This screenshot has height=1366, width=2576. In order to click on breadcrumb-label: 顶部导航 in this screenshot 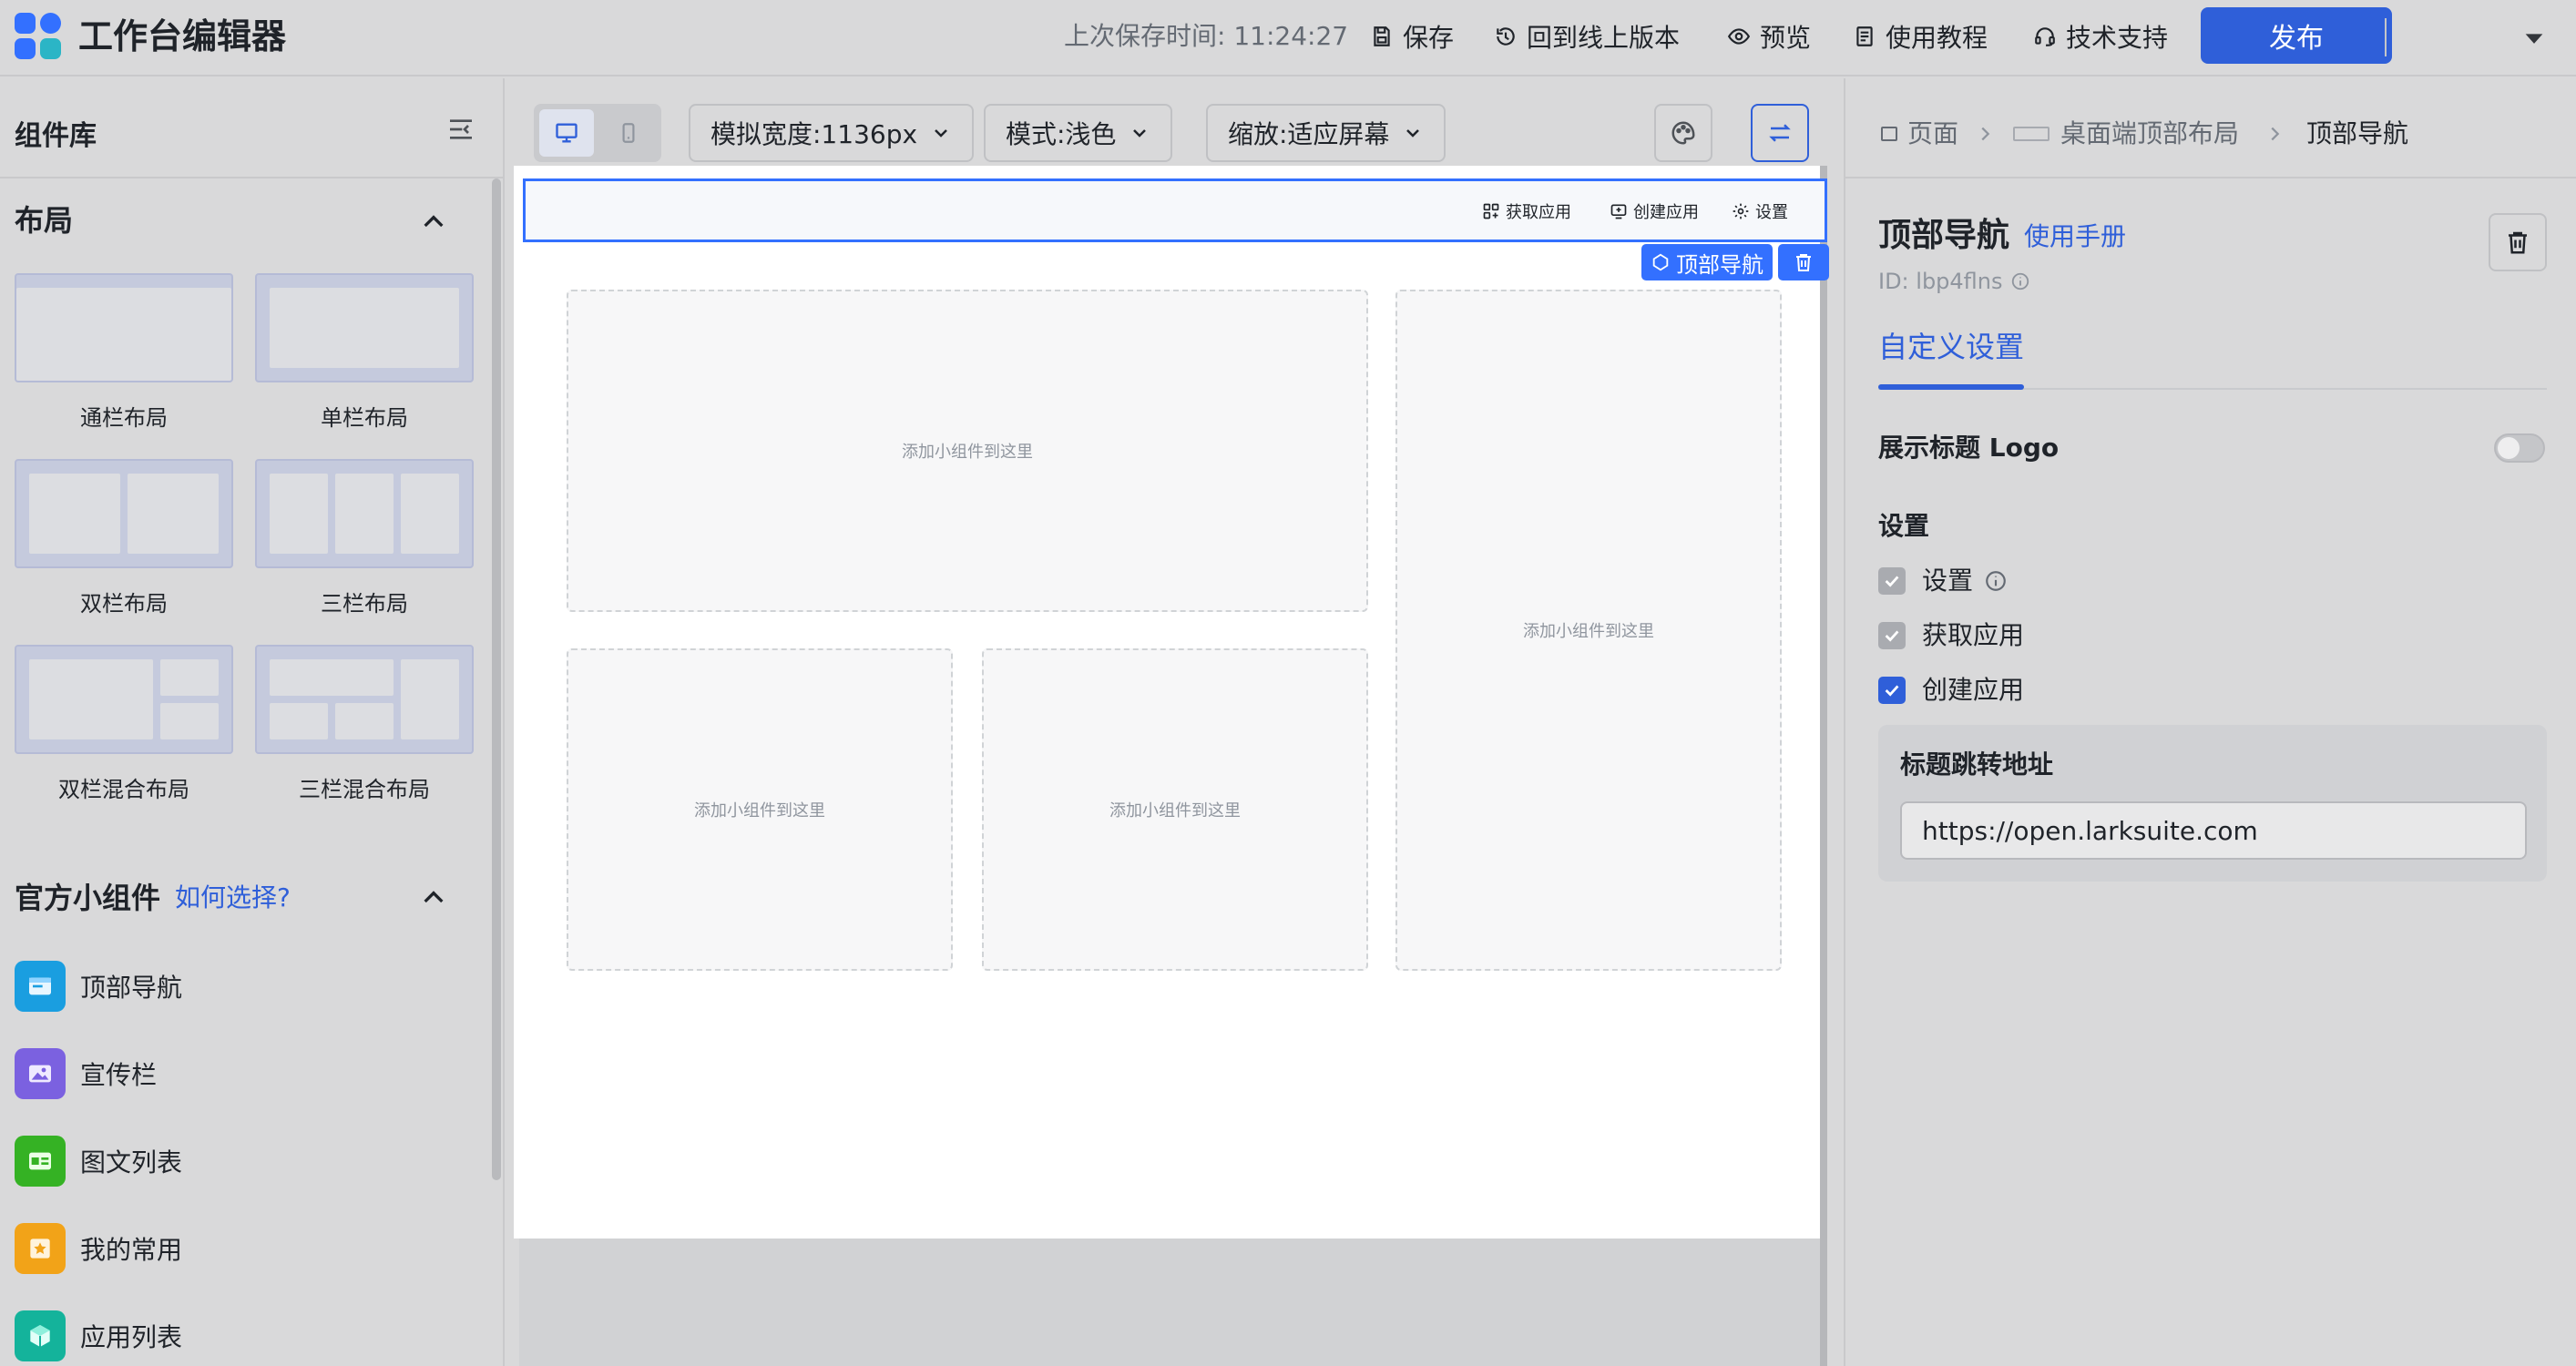, I will do `click(2357, 133)`.